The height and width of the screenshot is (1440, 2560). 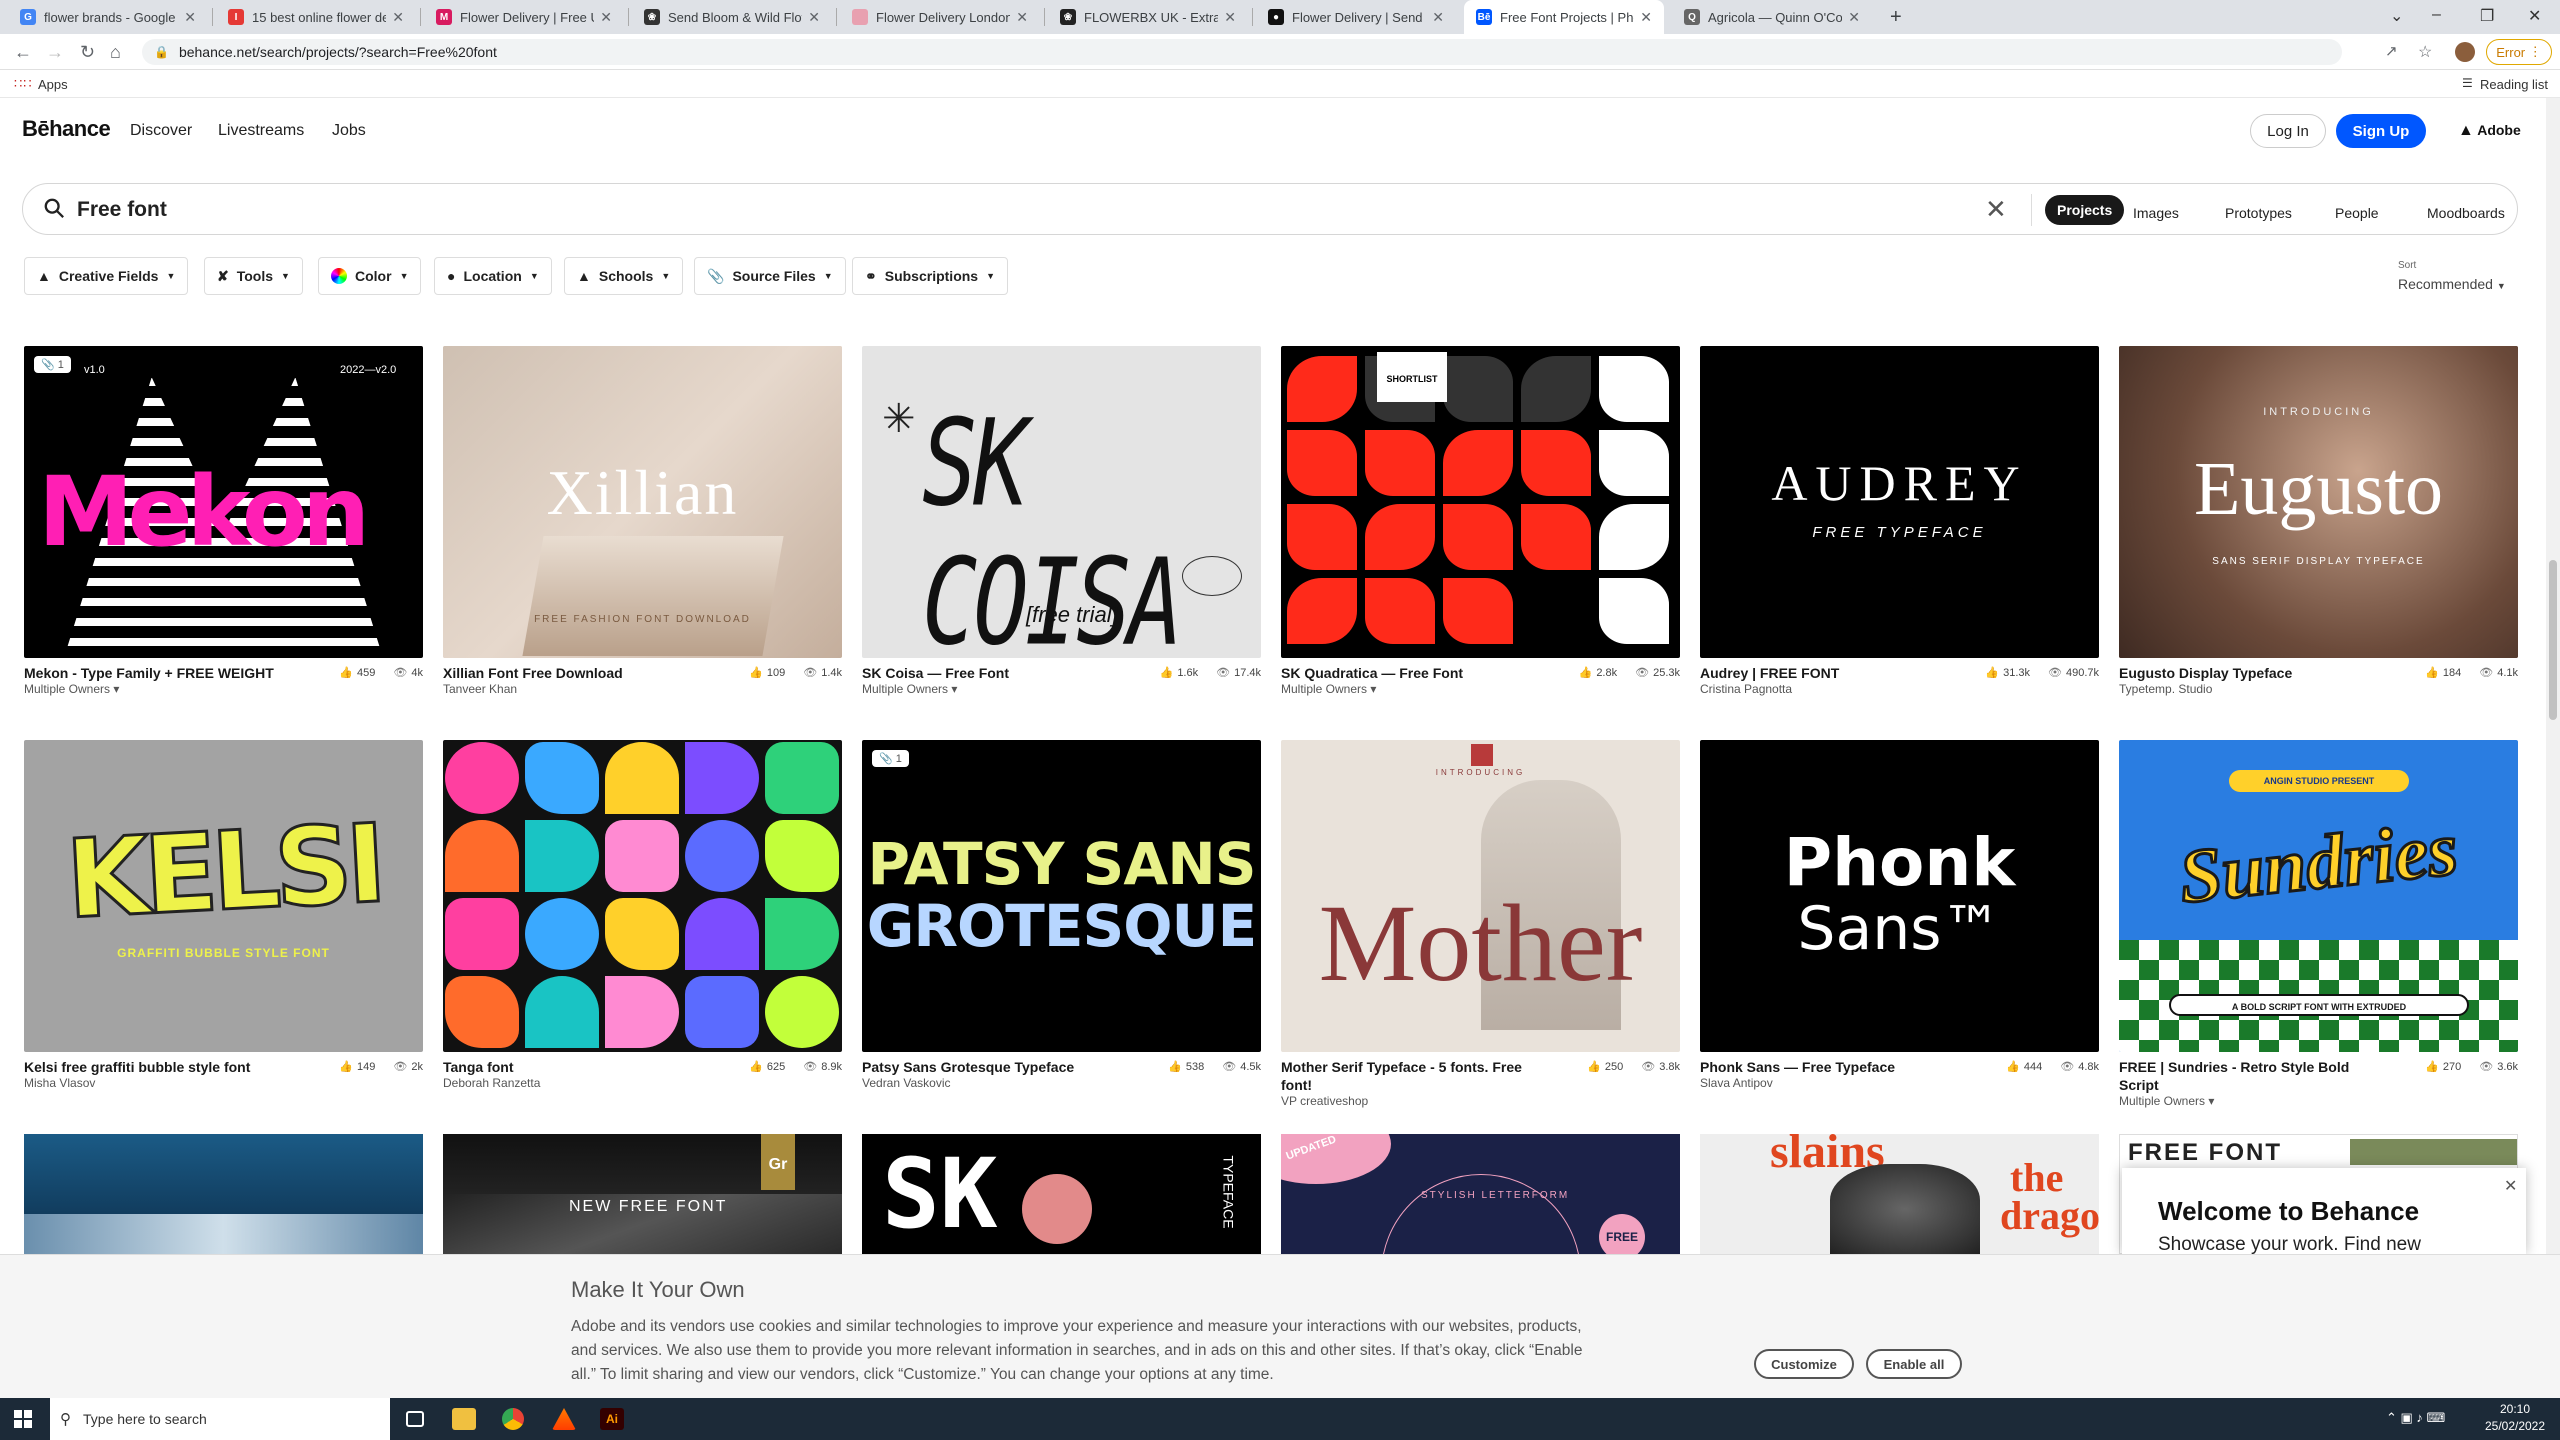 What do you see at coordinates (1480, 502) in the screenshot?
I see `project-thumbnail: SHORTLIST` at bounding box center [1480, 502].